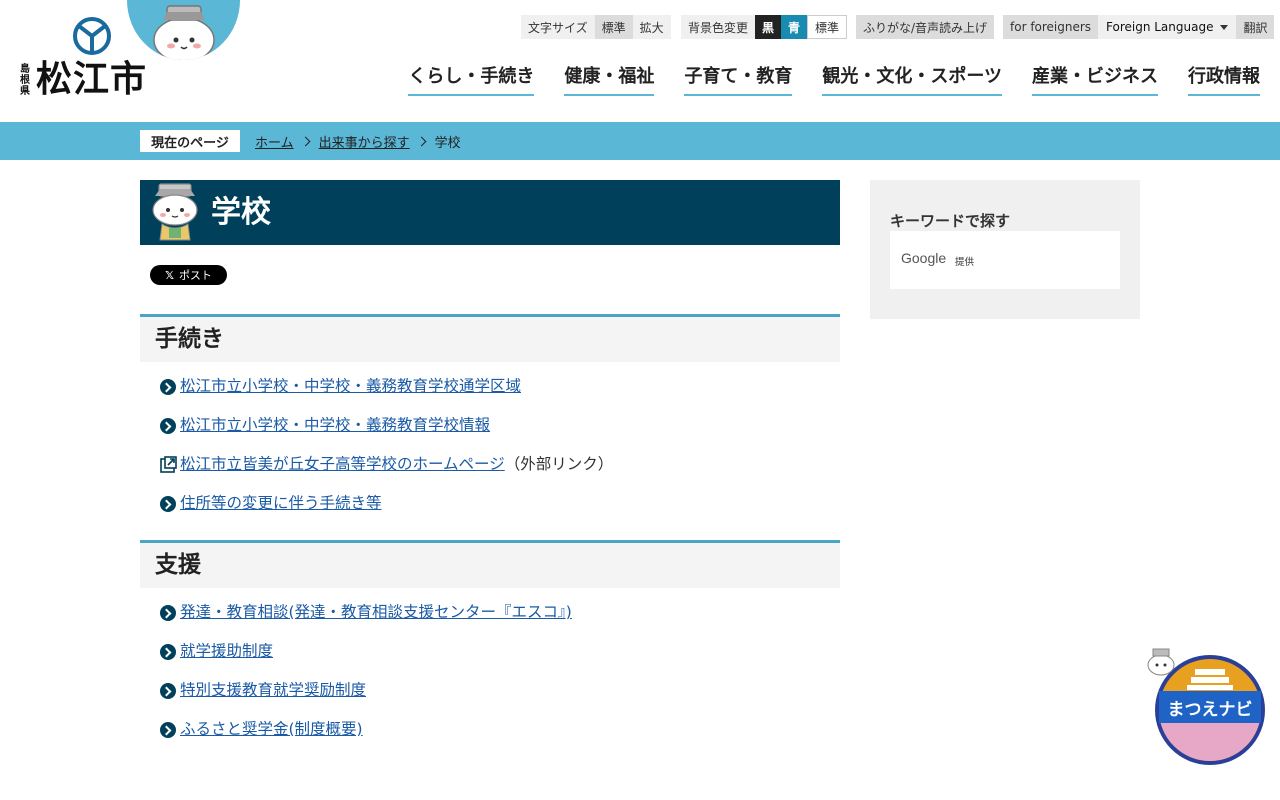 The width and height of the screenshot is (1280, 800). Describe the element at coordinates (447, 143) in the screenshot. I see `breadcrumb-current: 学校` at that location.